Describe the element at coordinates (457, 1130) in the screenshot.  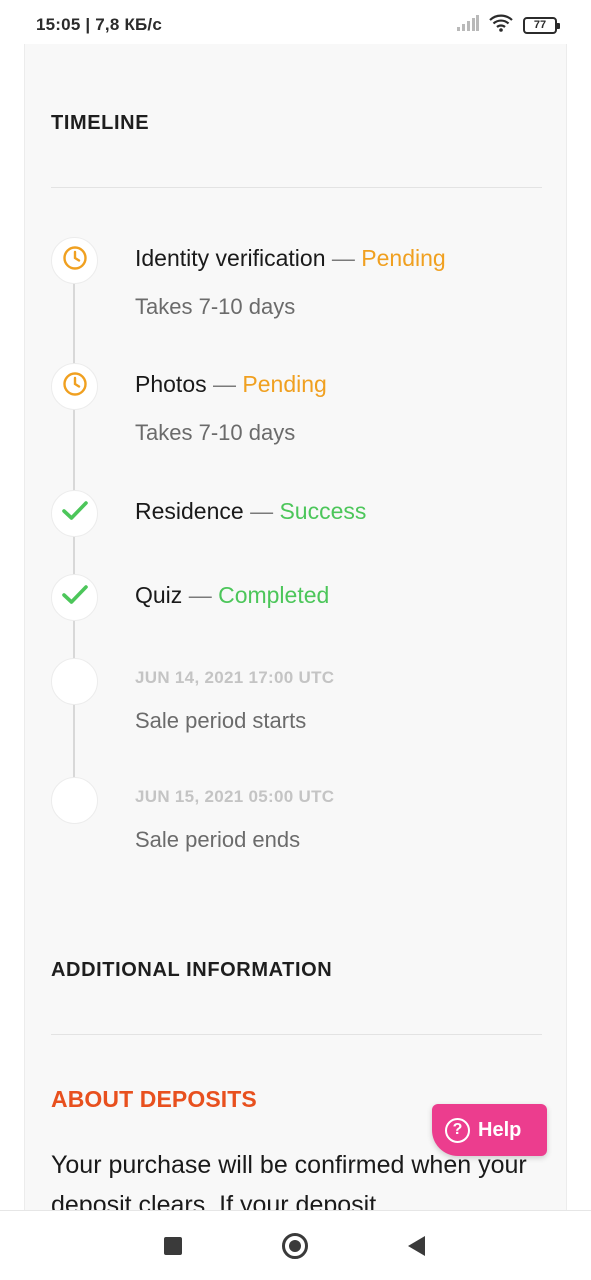
I see `question-icon: ?` at that location.